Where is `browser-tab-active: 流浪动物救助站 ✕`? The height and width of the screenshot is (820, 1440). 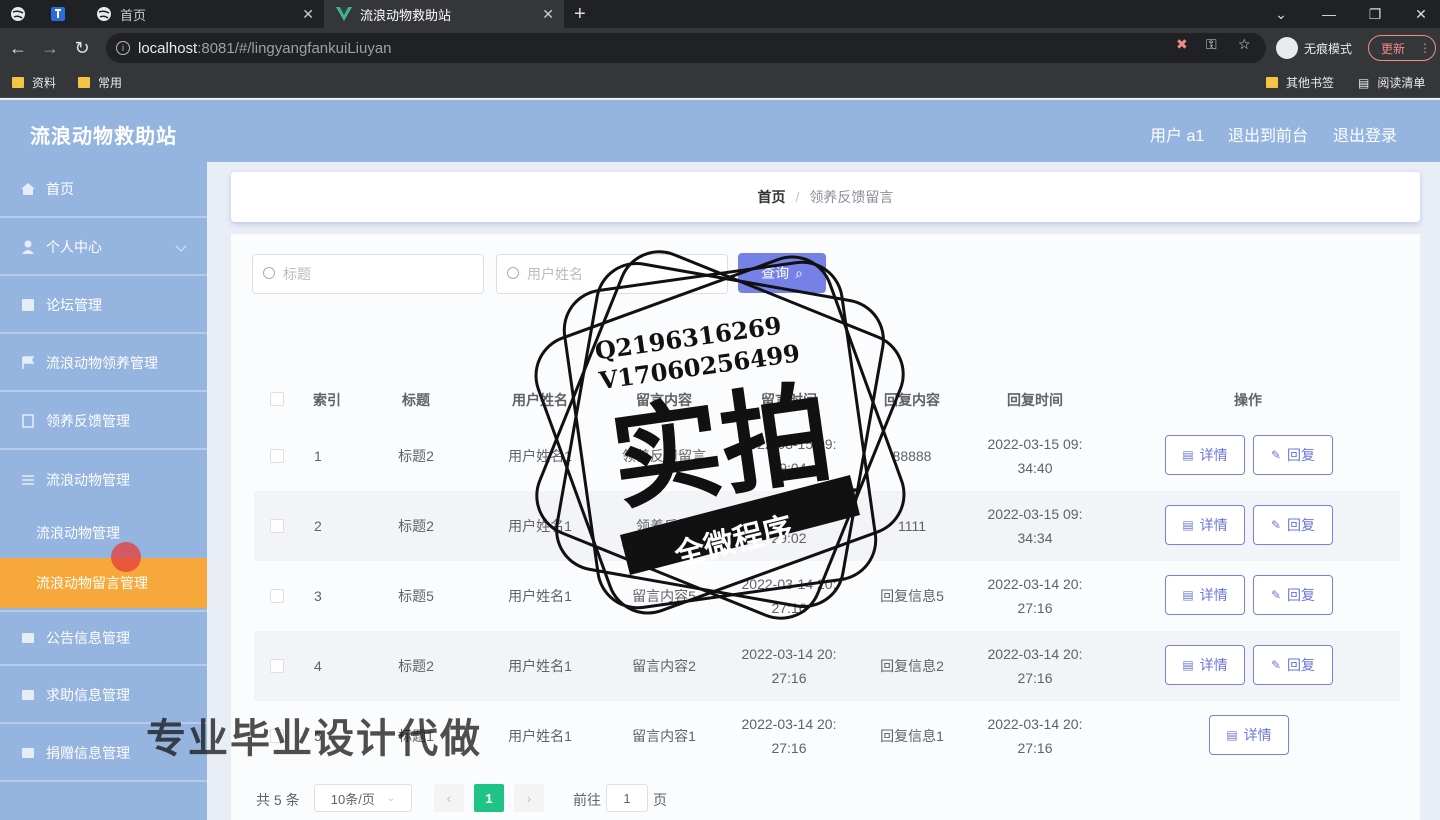 browser-tab-active: 流浪动物救助站 ✕ is located at coordinates (444, 14).